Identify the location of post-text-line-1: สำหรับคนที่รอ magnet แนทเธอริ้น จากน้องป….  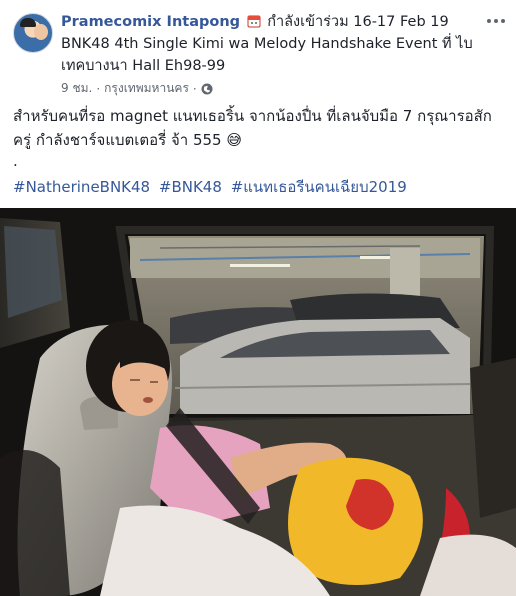
(252, 116).